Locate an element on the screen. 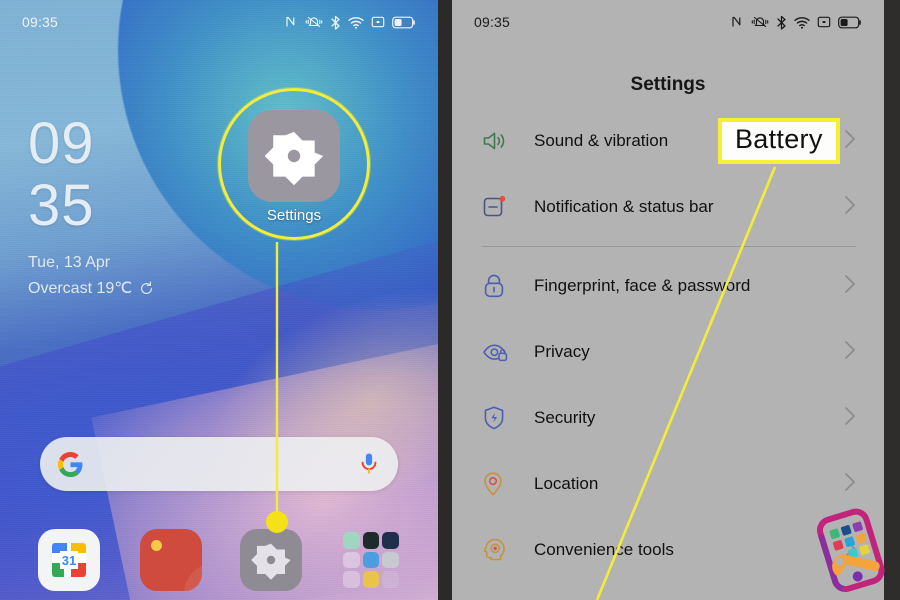  dock-item-calendar: 31 is located at coordinates (69, 560).